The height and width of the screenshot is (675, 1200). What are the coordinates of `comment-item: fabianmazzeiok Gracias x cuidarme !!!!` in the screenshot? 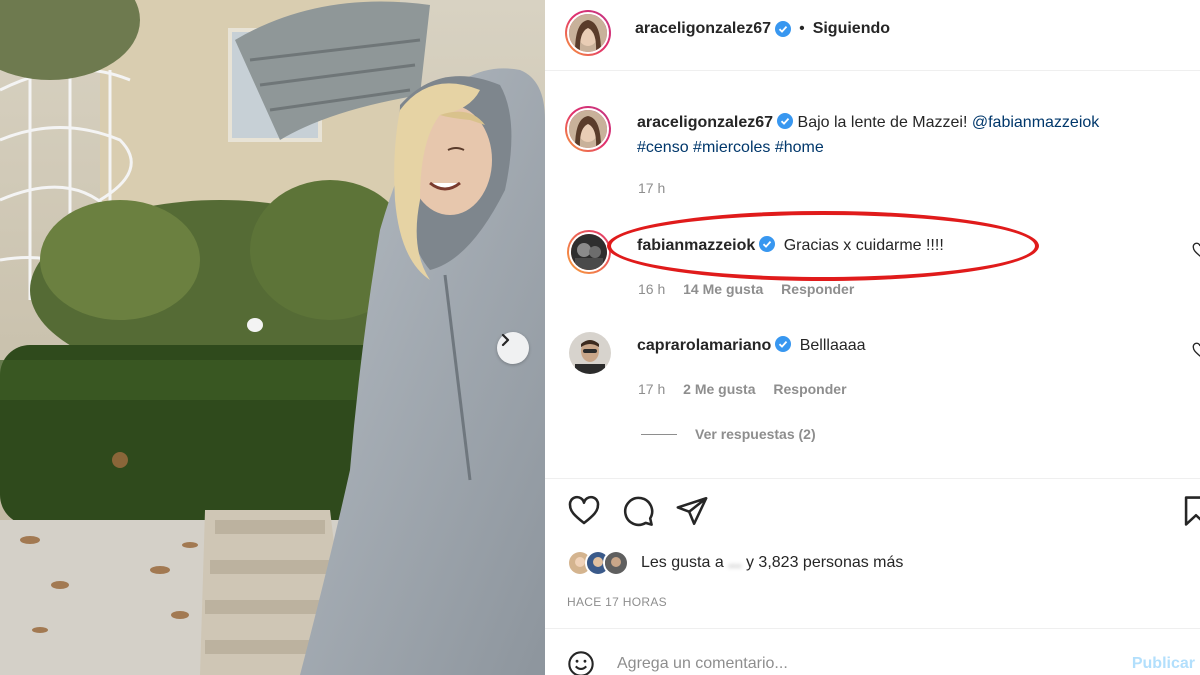 It's located at (790, 245).